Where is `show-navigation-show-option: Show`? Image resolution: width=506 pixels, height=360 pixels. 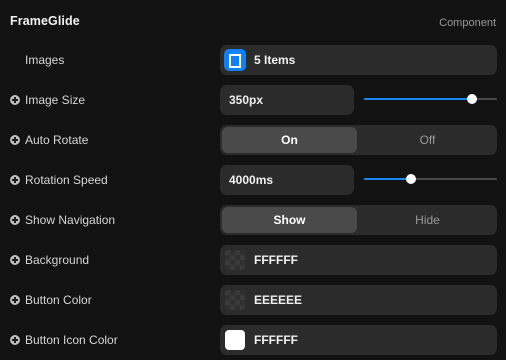
show-navigation-show-option: Show is located at coordinates (289, 220).